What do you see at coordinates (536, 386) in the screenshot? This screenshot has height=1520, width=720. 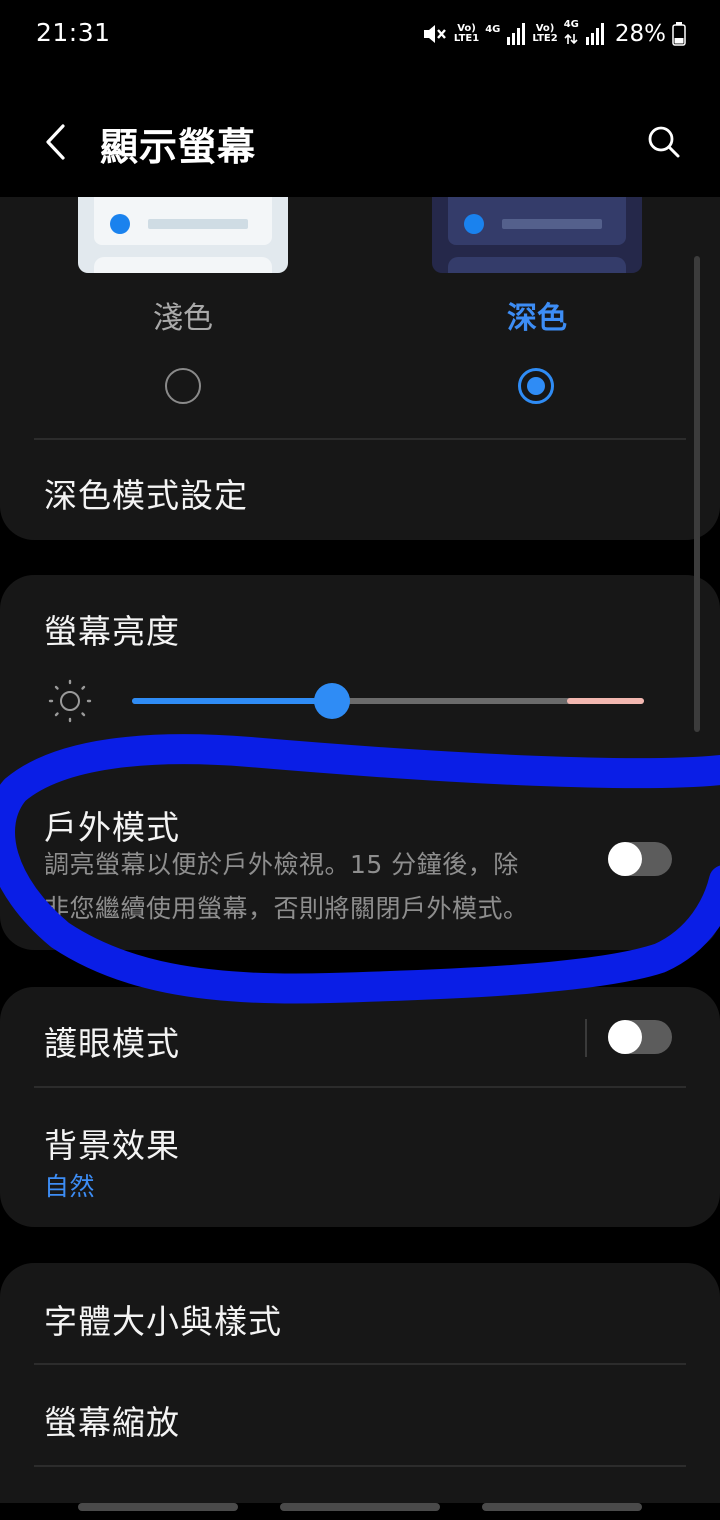 I see `dark-theme-radio` at bounding box center [536, 386].